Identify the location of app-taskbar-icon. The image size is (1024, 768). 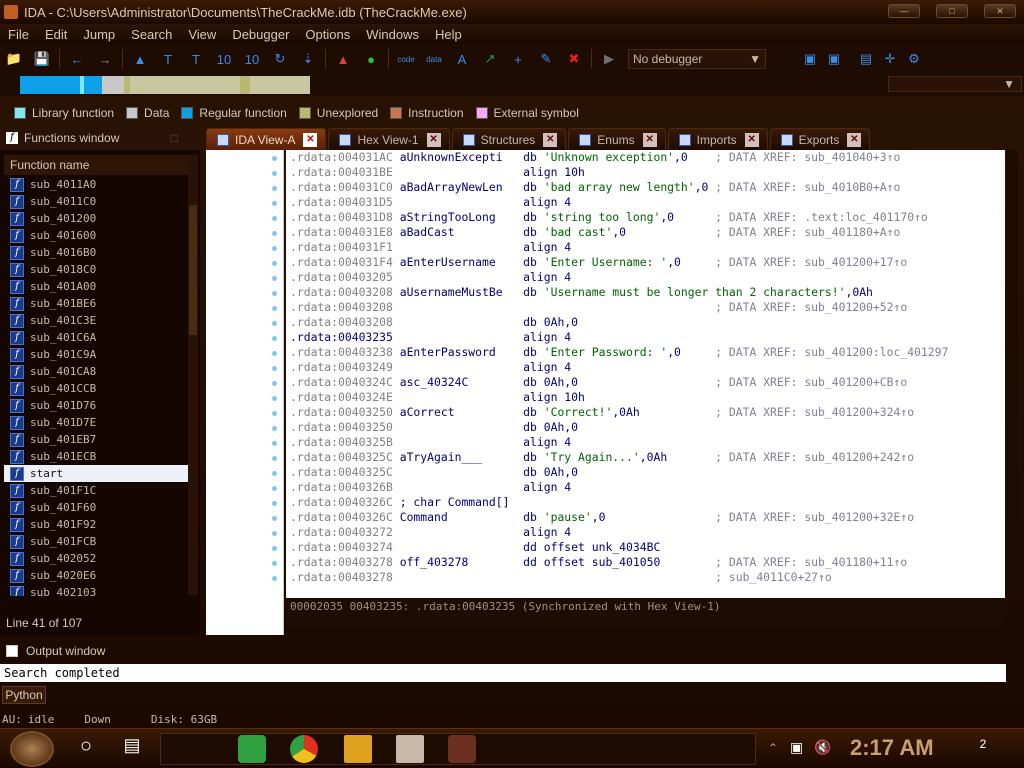
(462, 749).